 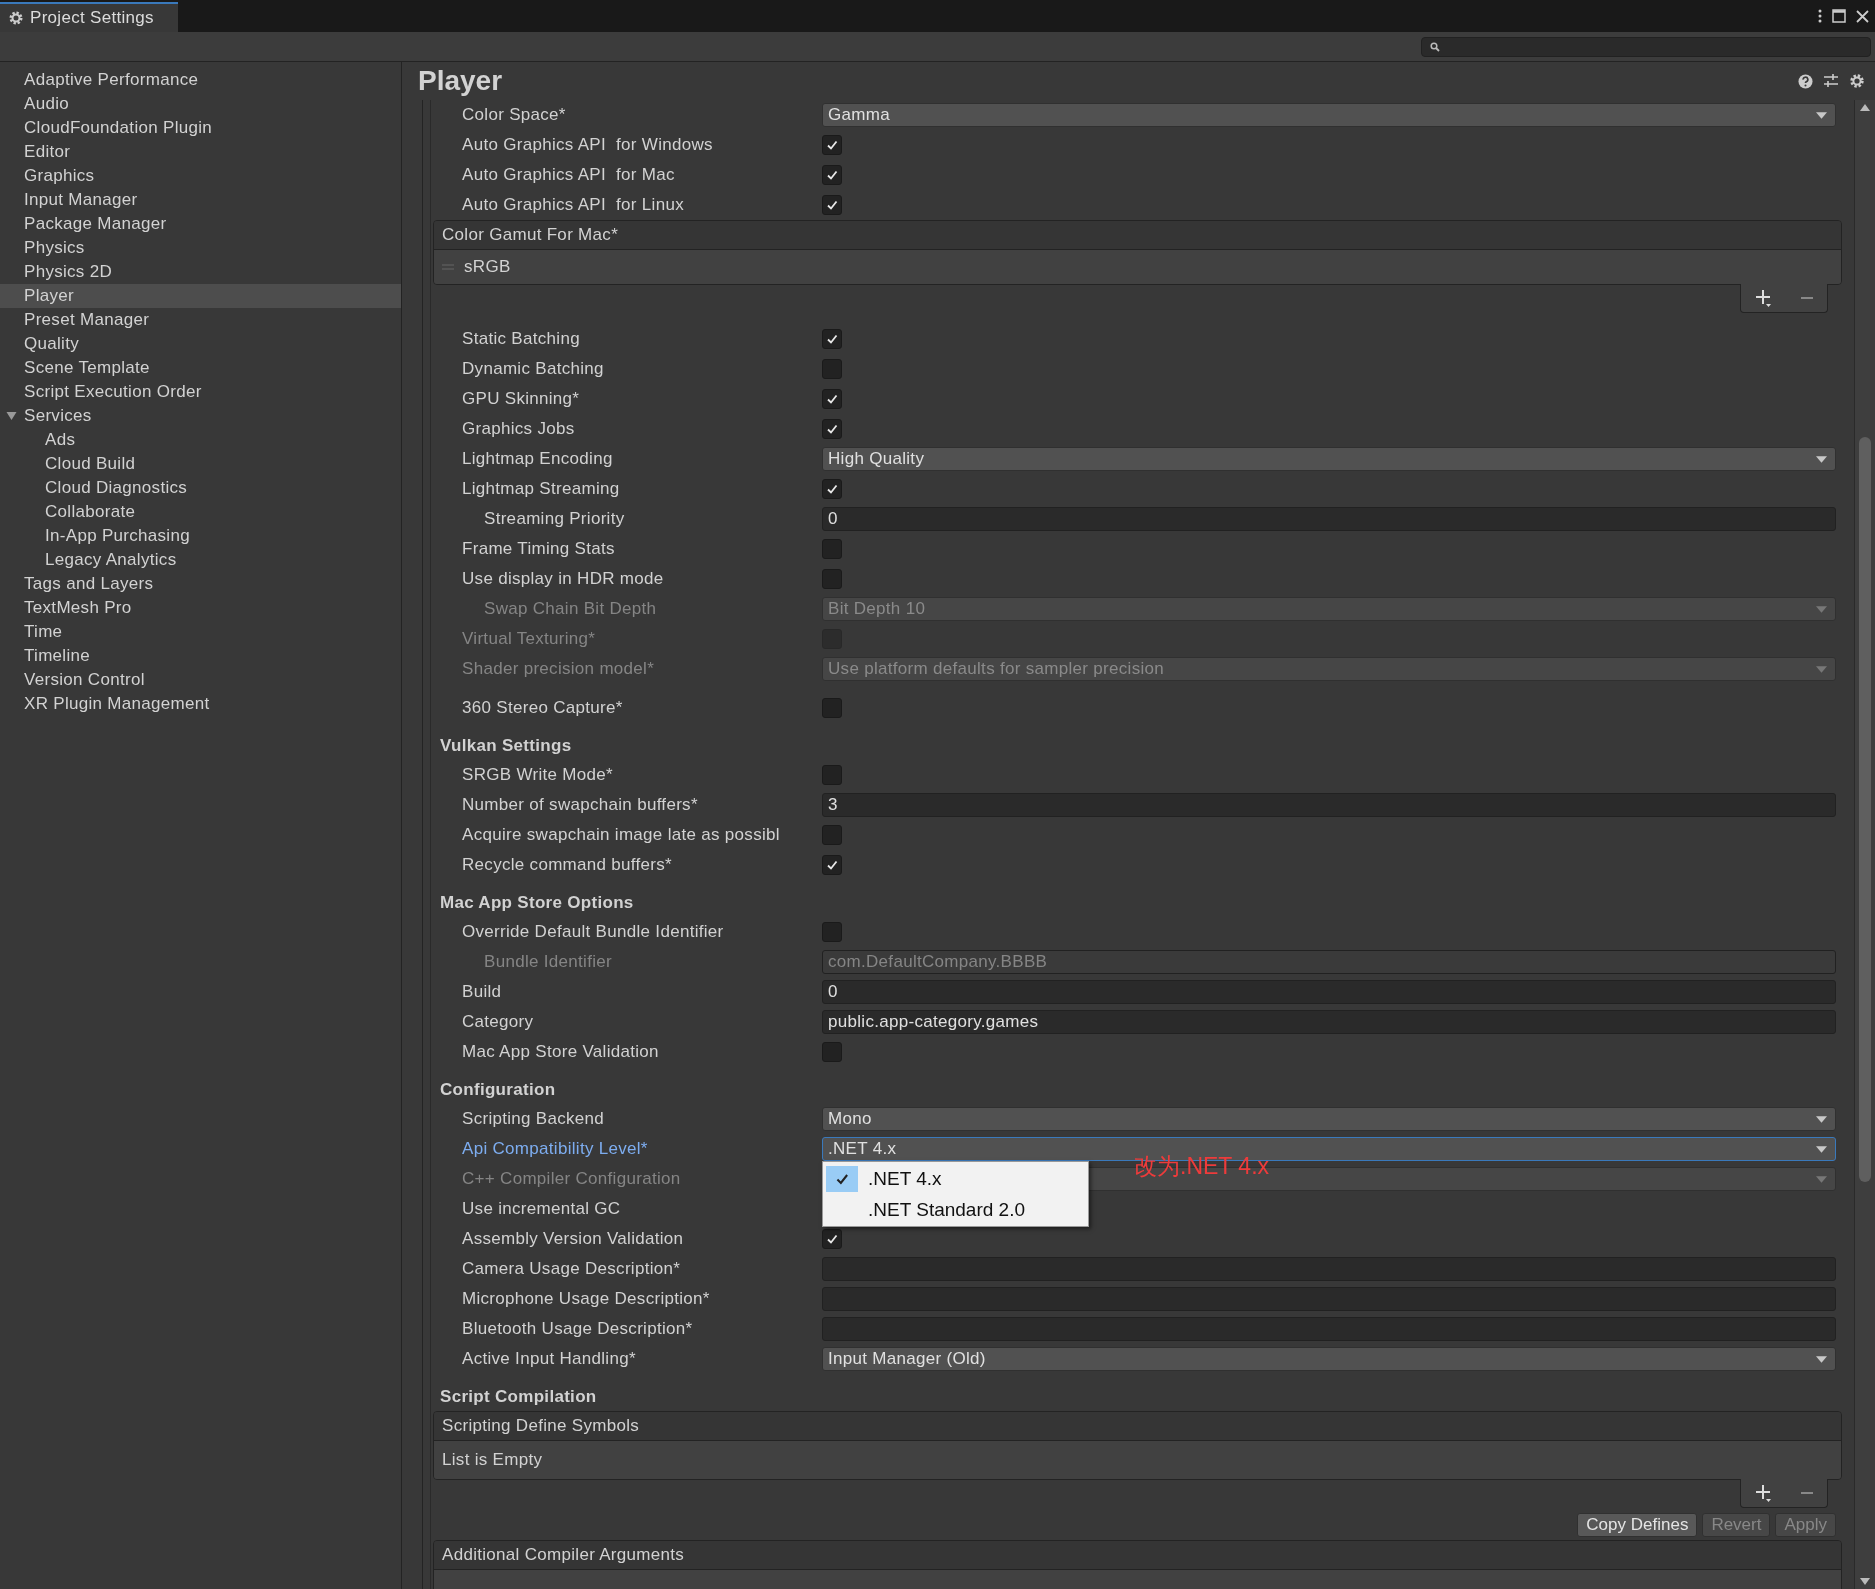 What do you see at coordinates (200, 200) in the screenshot?
I see `sidebar-item: Input Manager` at bounding box center [200, 200].